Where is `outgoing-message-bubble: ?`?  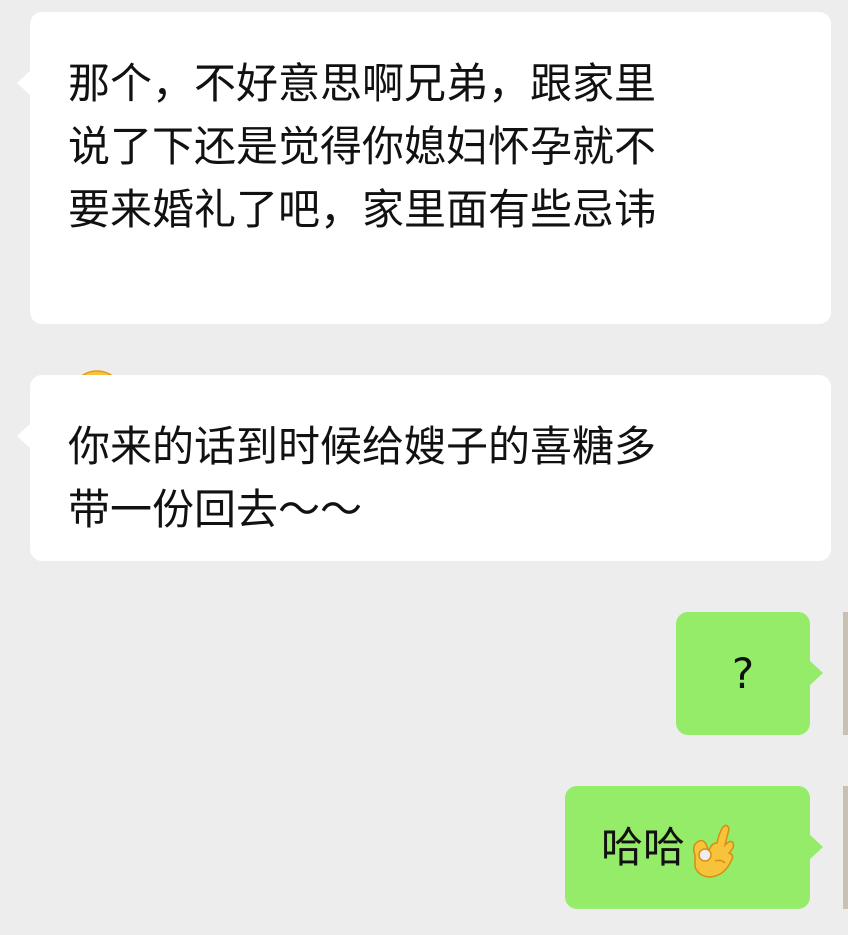
outgoing-message-bubble: ? is located at coordinates (749, 673).